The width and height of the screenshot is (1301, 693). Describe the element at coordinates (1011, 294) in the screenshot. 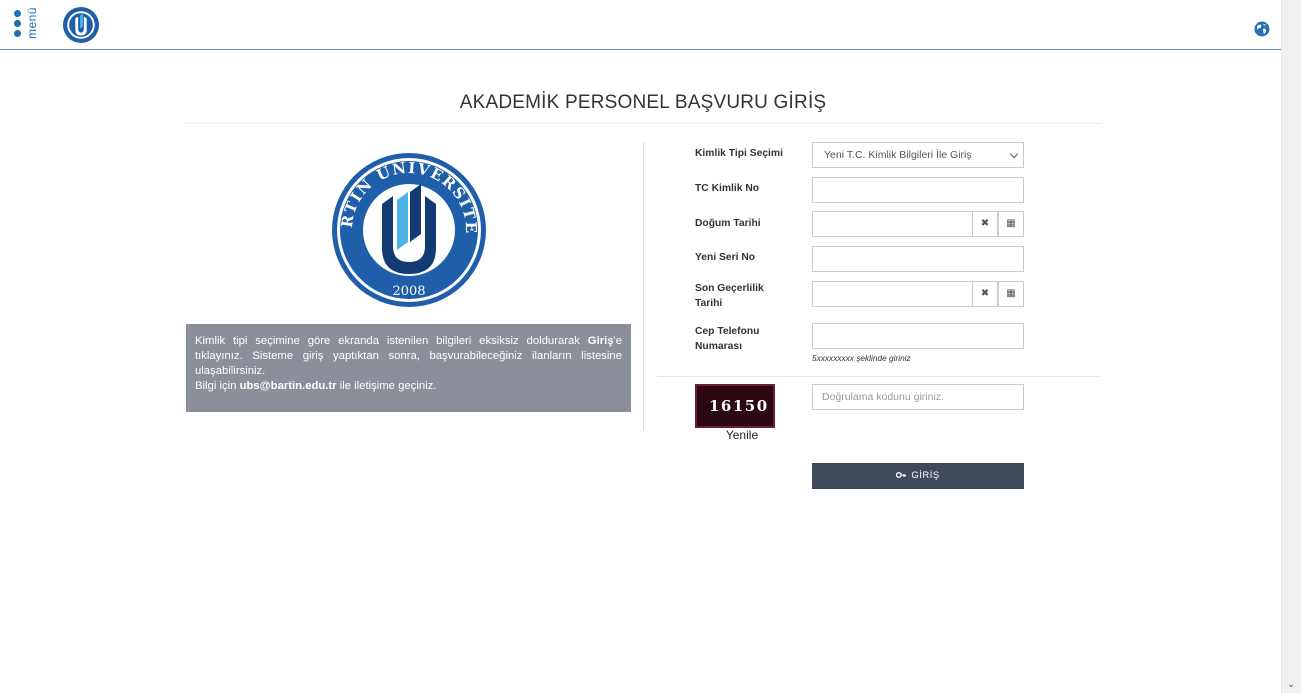

I see `expiry-date-calendar-icon: ▦` at that location.